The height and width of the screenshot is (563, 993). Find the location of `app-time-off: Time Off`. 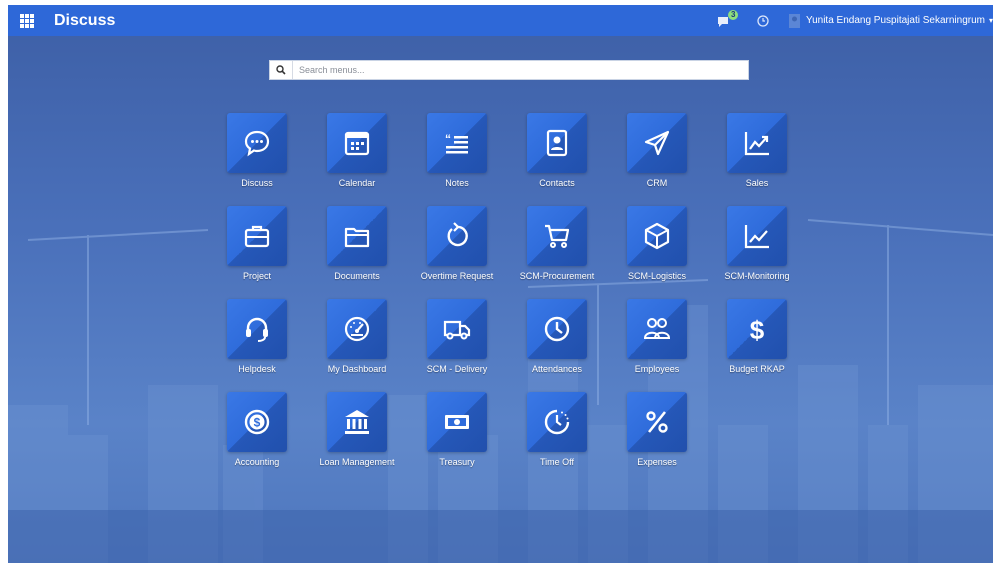

app-time-off: Time Off is located at coordinates (557, 432).